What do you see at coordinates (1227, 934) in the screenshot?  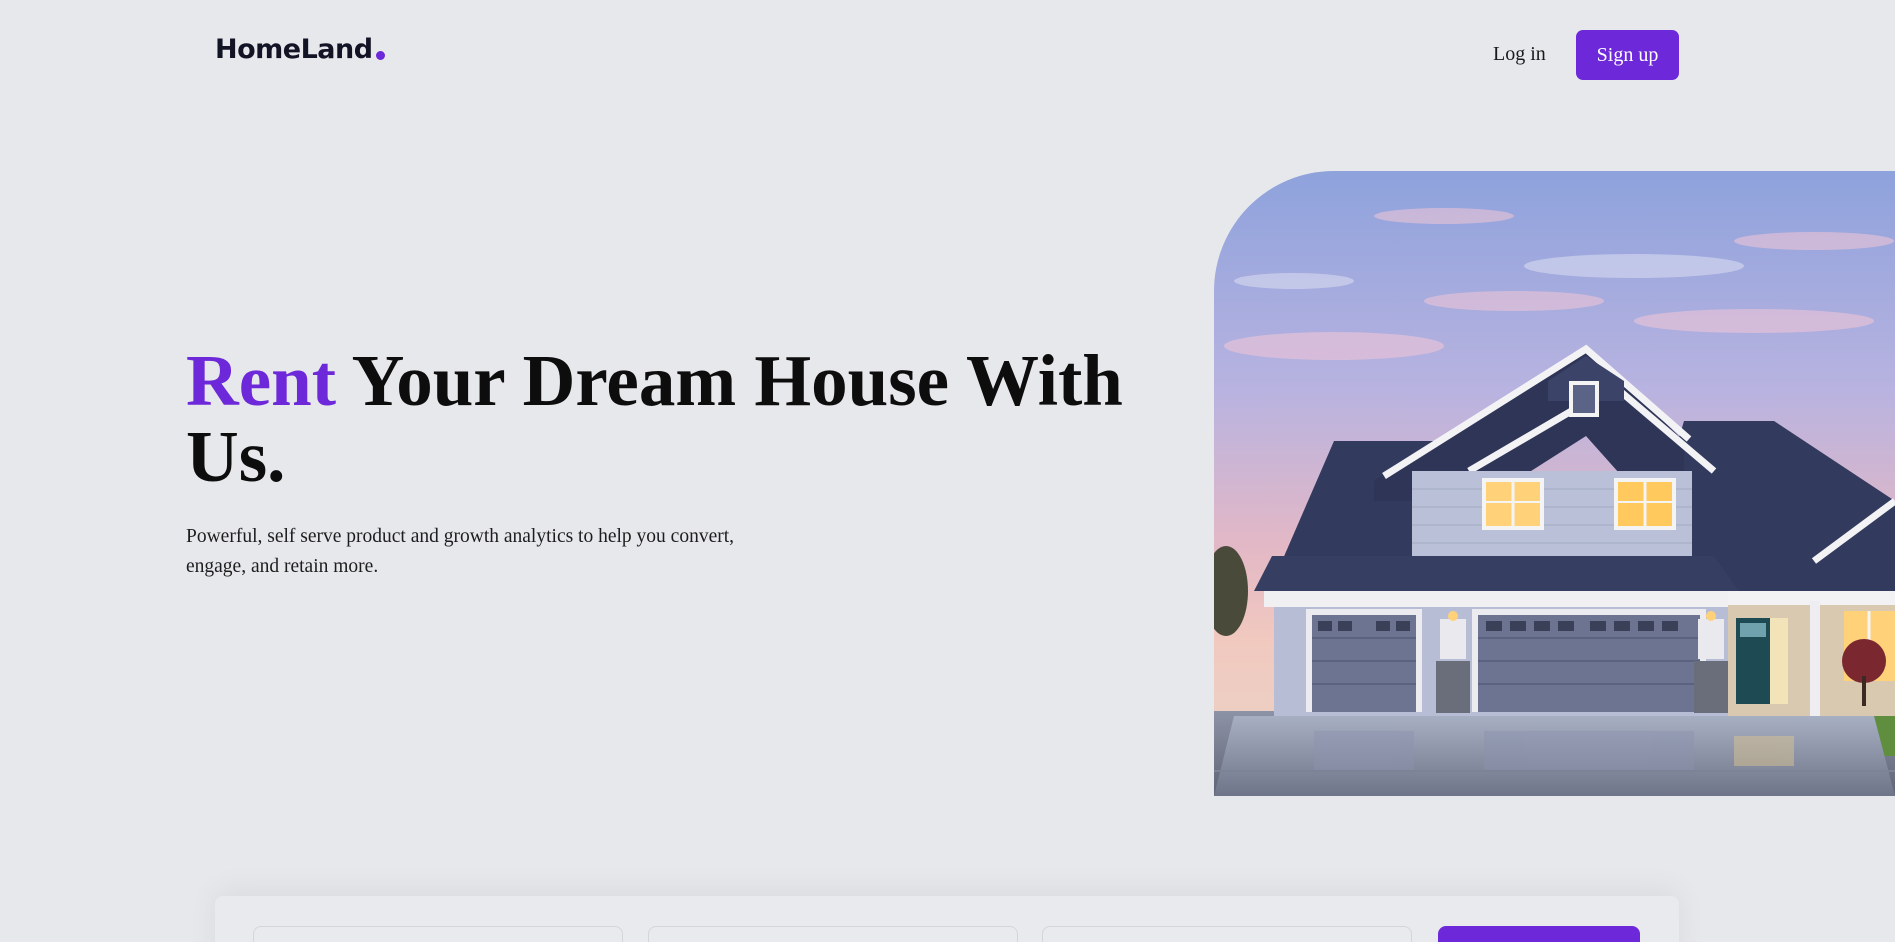 I see `search-price-field` at bounding box center [1227, 934].